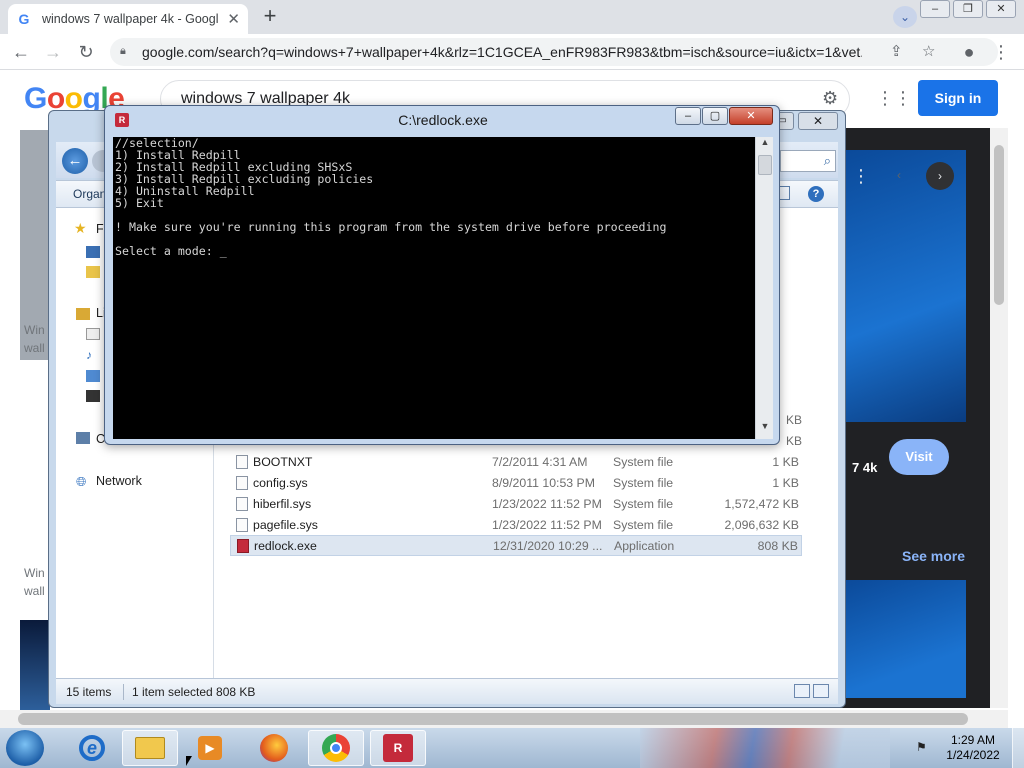  Describe the element at coordinates (93, 396) in the screenshot. I see `videos-icon` at that location.